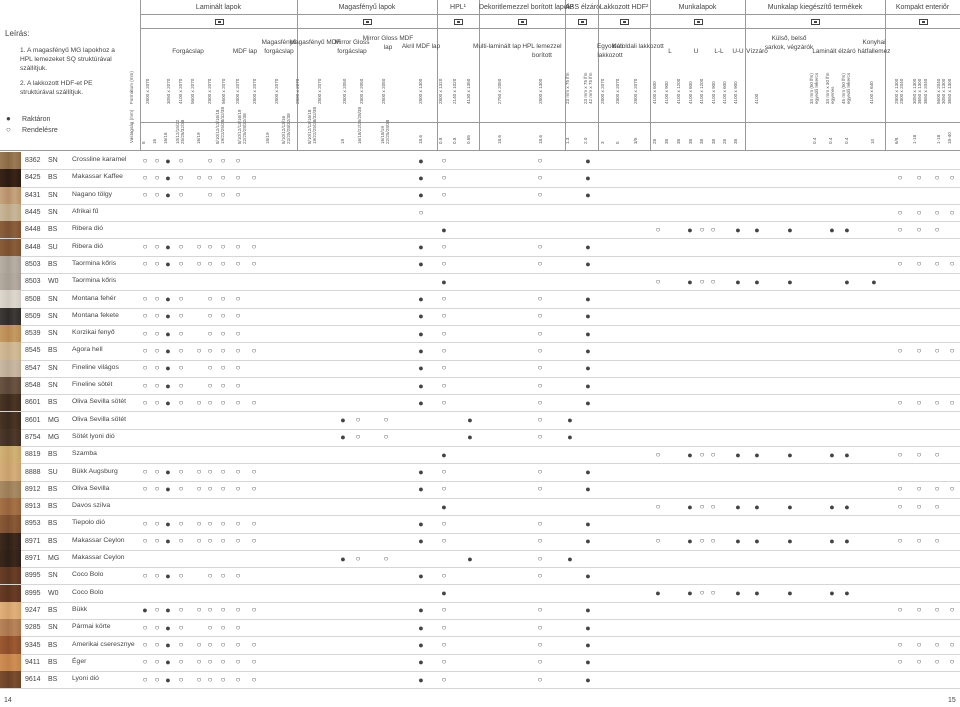 The image size is (960, 707). What do you see at coordinates (468, 139) in the screenshot?
I see `thickness-value: 0.65` at bounding box center [468, 139].